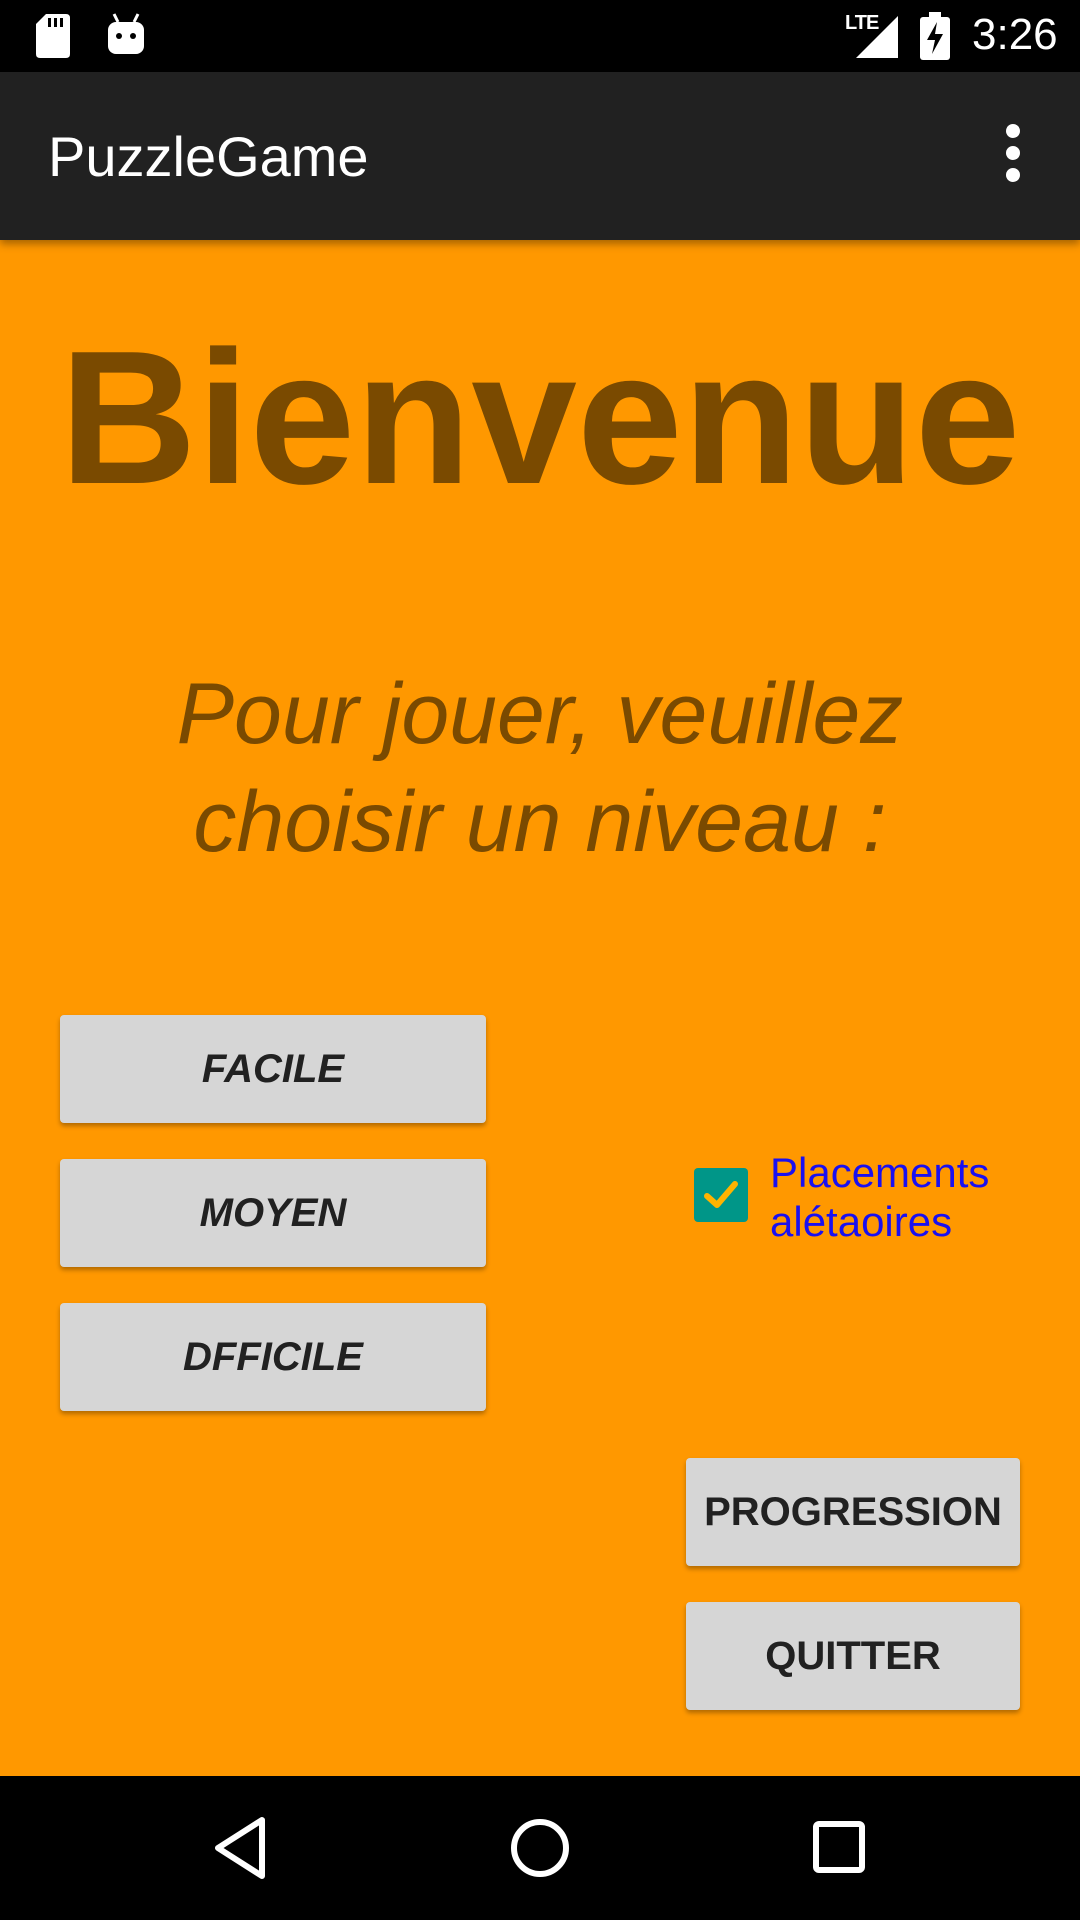 The image size is (1080, 1920). I want to click on home-icon, so click(540, 1848).